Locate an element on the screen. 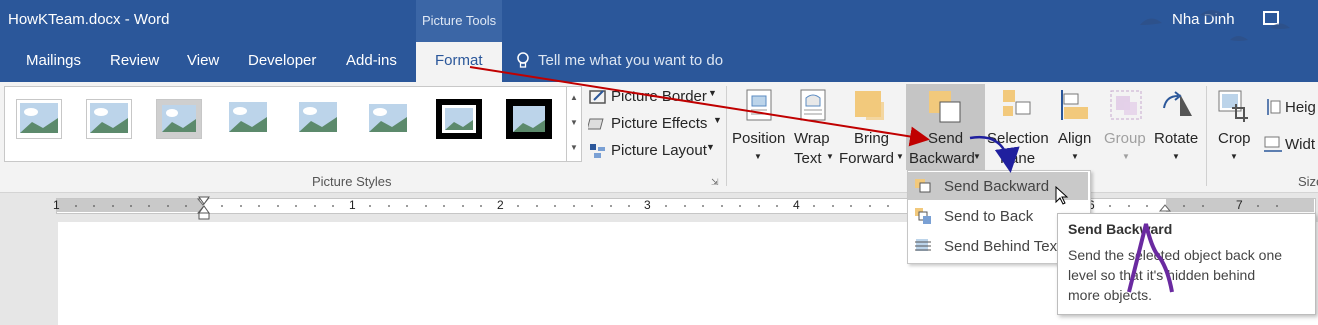  group-icon is located at coordinates (1126, 105).